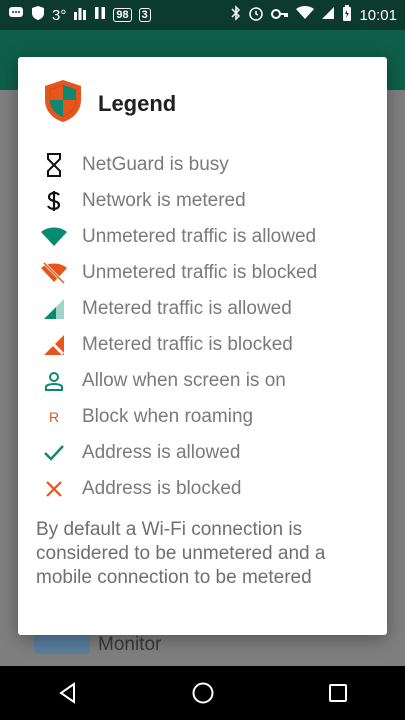 The height and width of the screenshot is (720, 405). What do you see at coordinates (305, 15) in the screenshot?
I see `wifi-icon` at bounding box center [305, 15].